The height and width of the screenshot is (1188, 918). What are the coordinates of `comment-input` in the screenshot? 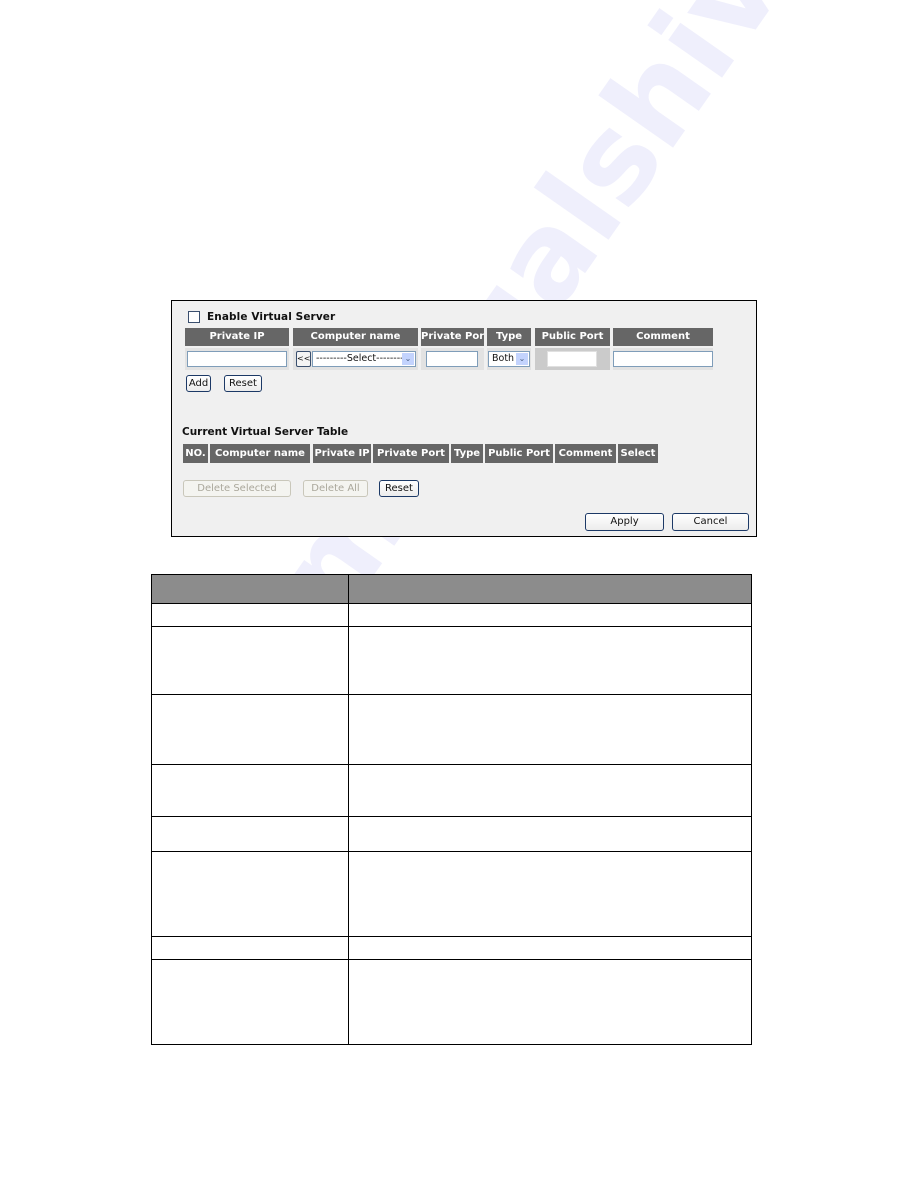 It's located at (663, 359).